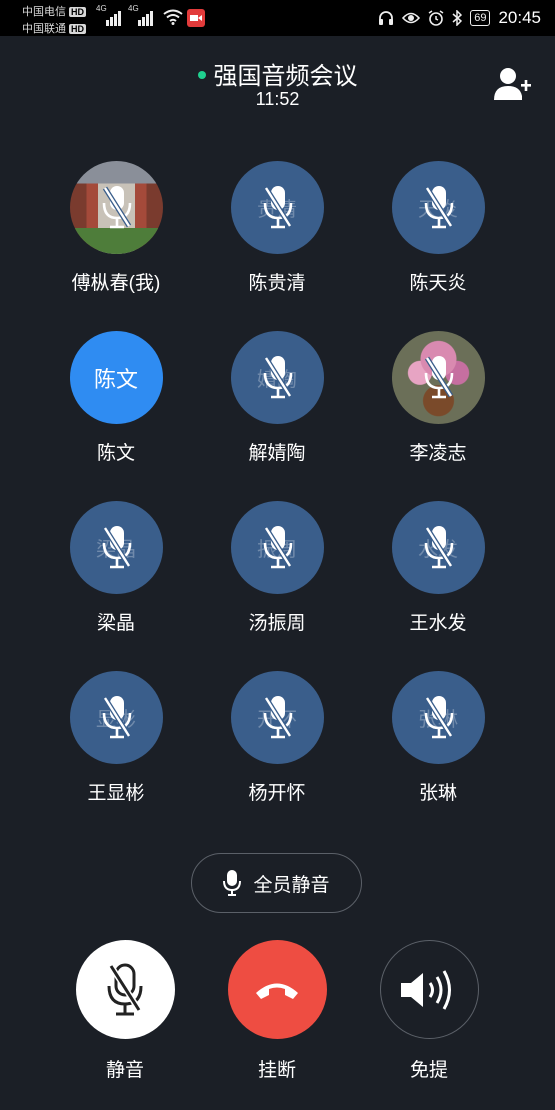  Describe the element at coordinates (428, 1070) in the screenshot. I see `speaker-label: 免提` at that location.